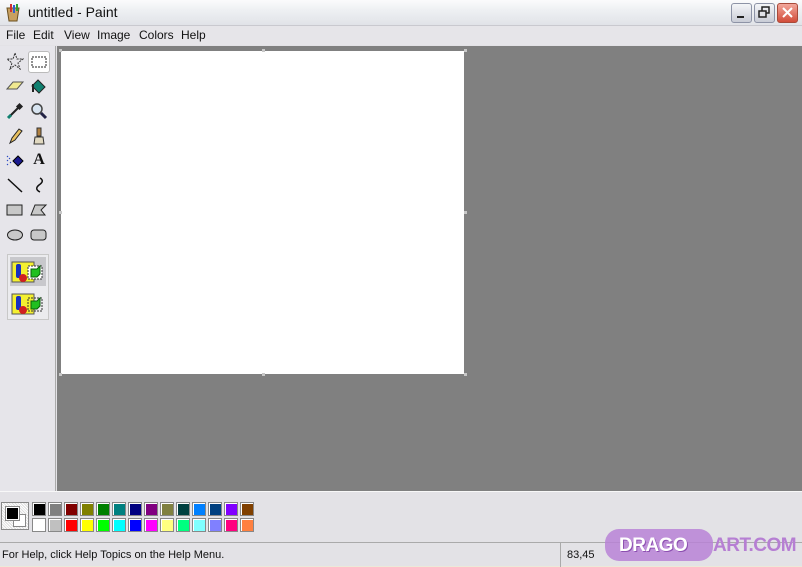  I want to click on resize-handle-bottom, so click(263, 374).